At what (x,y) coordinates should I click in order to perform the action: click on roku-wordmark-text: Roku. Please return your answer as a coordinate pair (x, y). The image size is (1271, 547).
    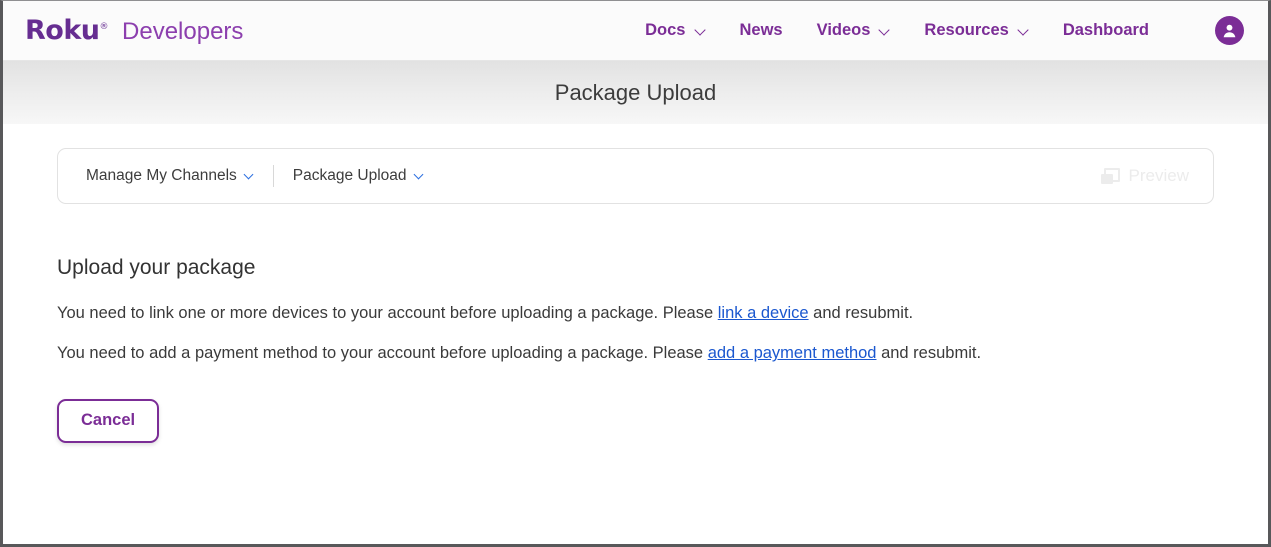
    Looking at the image, I should click on (62, 30).